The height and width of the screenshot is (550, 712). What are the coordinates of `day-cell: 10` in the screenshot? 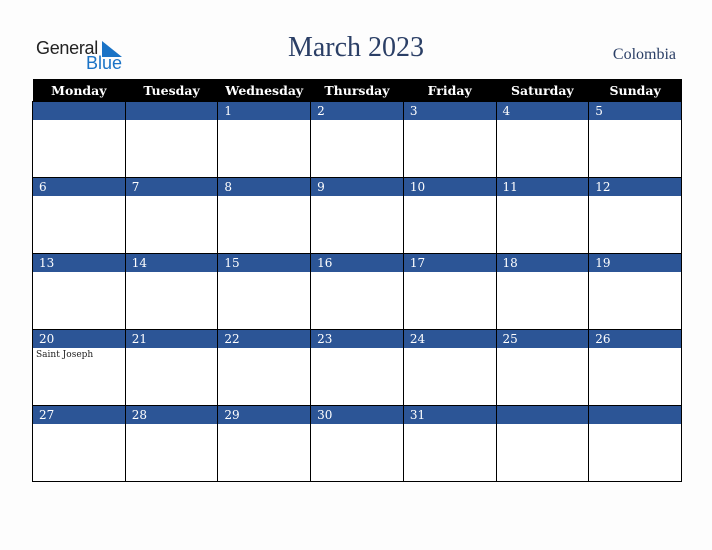 It's located at (449, 215).